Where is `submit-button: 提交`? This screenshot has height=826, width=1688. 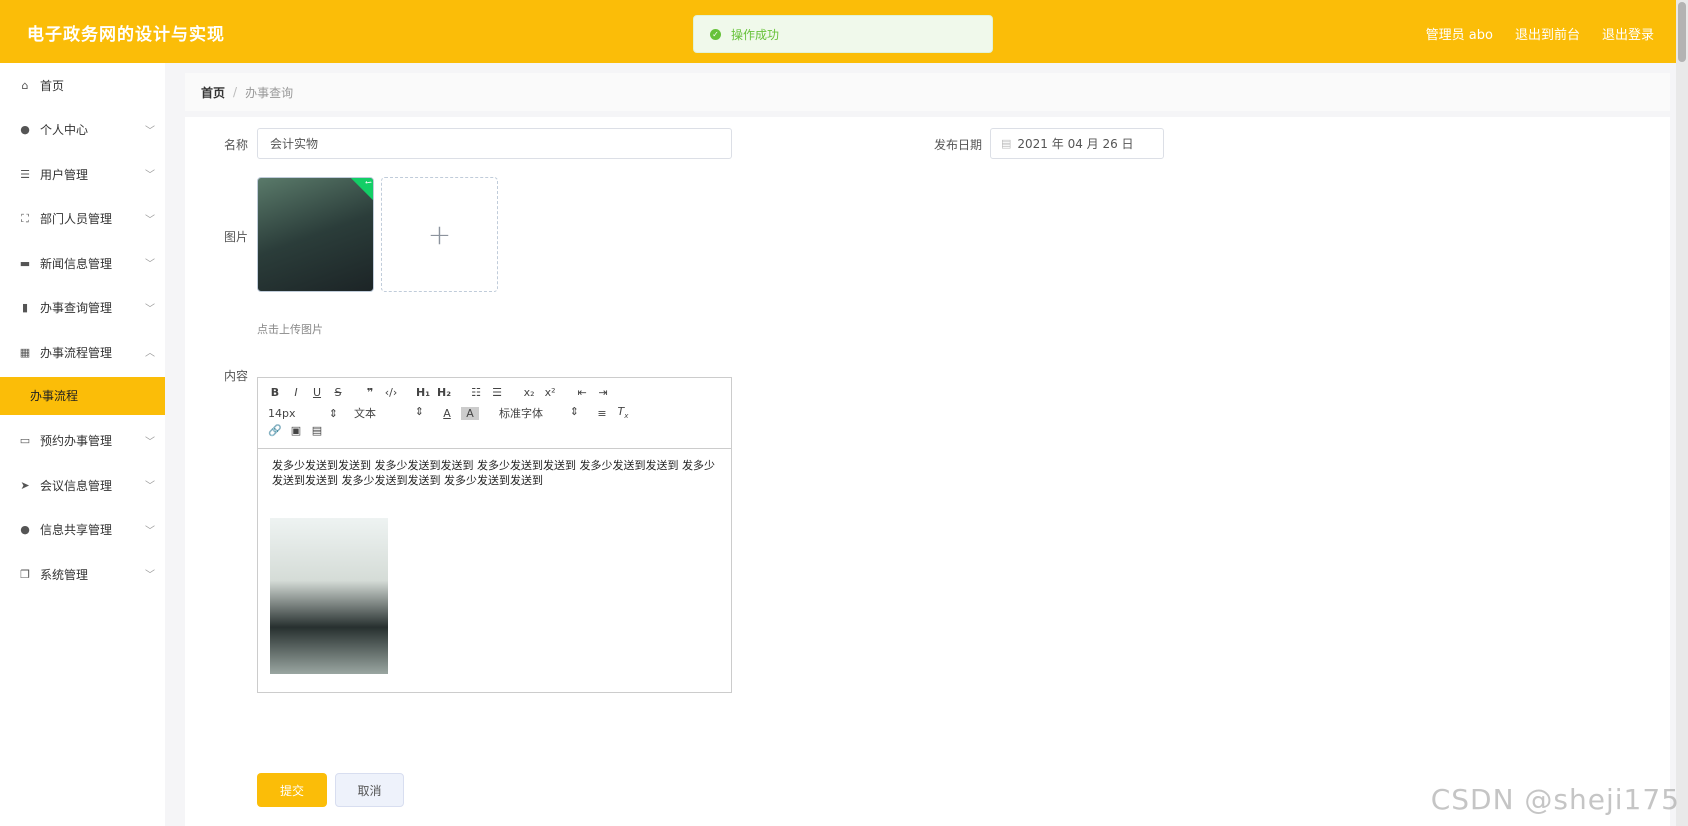
submit-button: 提交 is located at coordinates (292, 790).